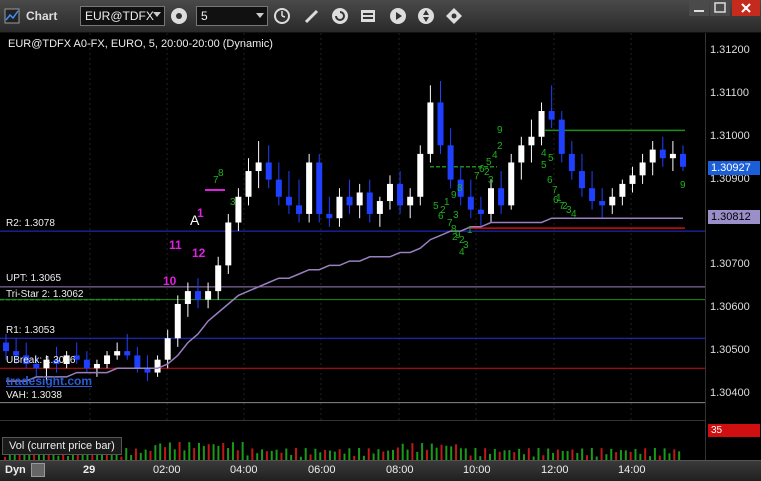  I want to click on price-tick-label: 1.31000, so click(730, 135).